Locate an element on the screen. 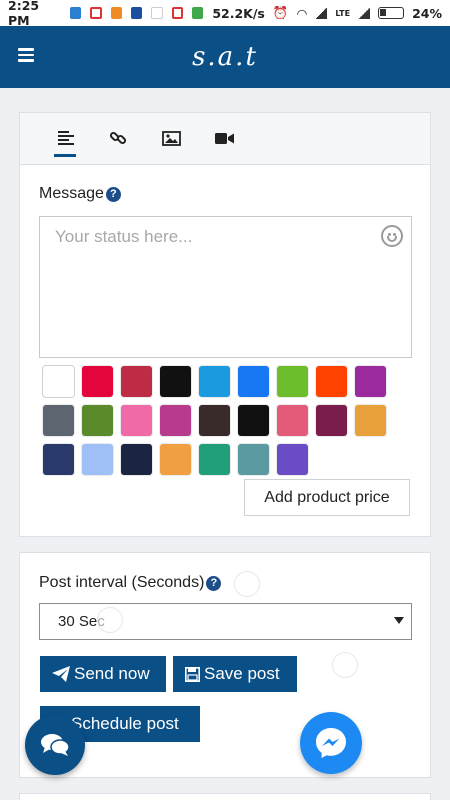  android-icon is located at coordinates (198, 13).